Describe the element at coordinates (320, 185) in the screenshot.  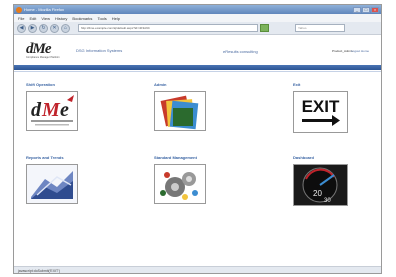
I see `speedometer-icon: 20 30` at that location.